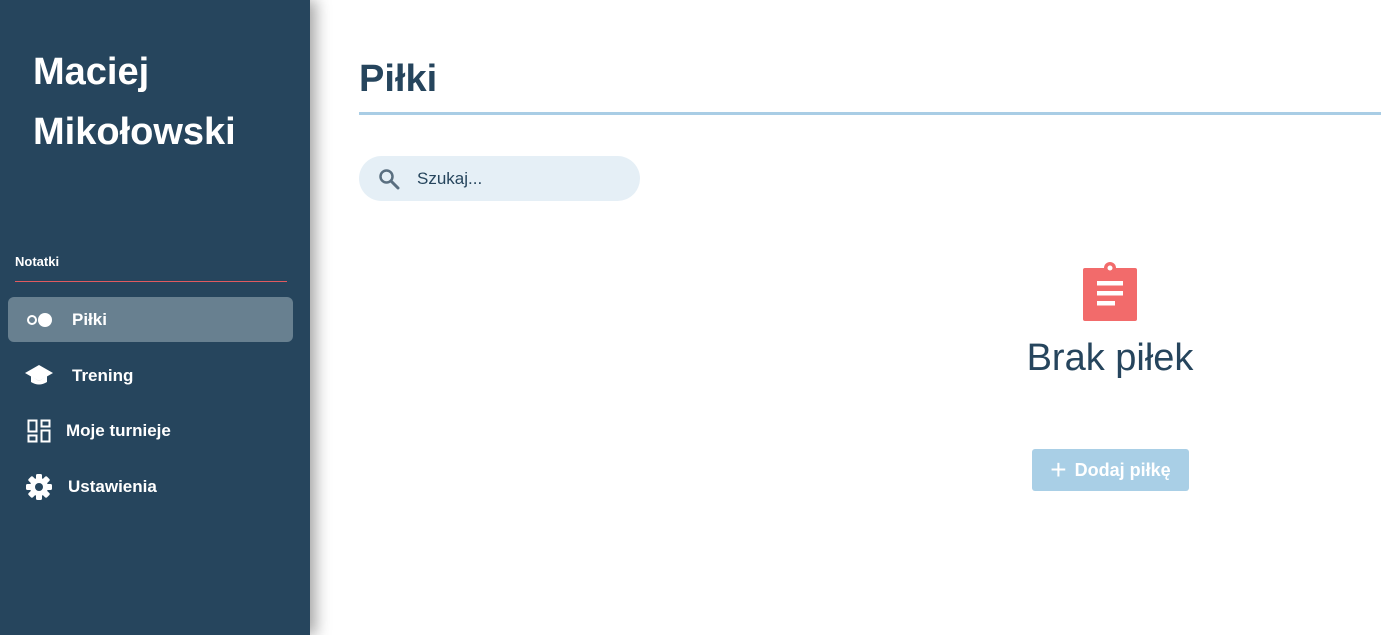 Image resolution: width=1381 pixels, height=635 pixels. Describe the element at coordinates (1110, 358) in the screenshot. I see `empty-state-text: Brak piłek` at that location.